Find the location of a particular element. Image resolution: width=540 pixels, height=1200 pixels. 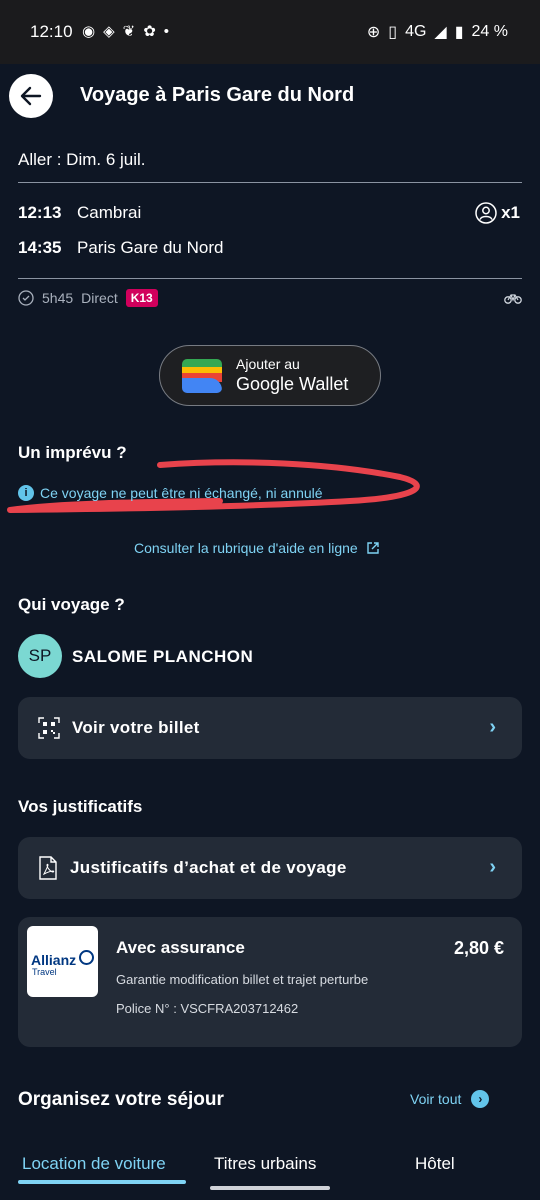

google-wallet-icon is located at coordinates (202, 375).